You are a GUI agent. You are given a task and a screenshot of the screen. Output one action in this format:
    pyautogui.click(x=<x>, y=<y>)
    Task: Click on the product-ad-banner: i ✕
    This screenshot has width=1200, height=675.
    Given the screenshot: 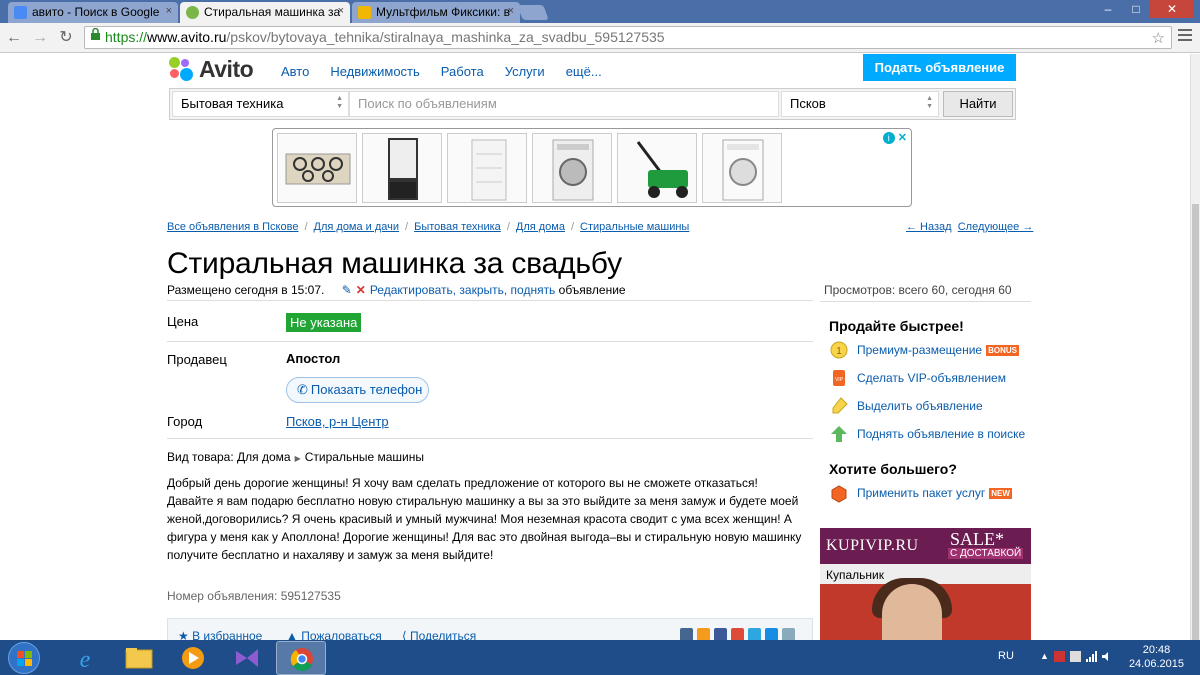 What is the action you would take?
    pyautogui.click(x=592, y=167)
    